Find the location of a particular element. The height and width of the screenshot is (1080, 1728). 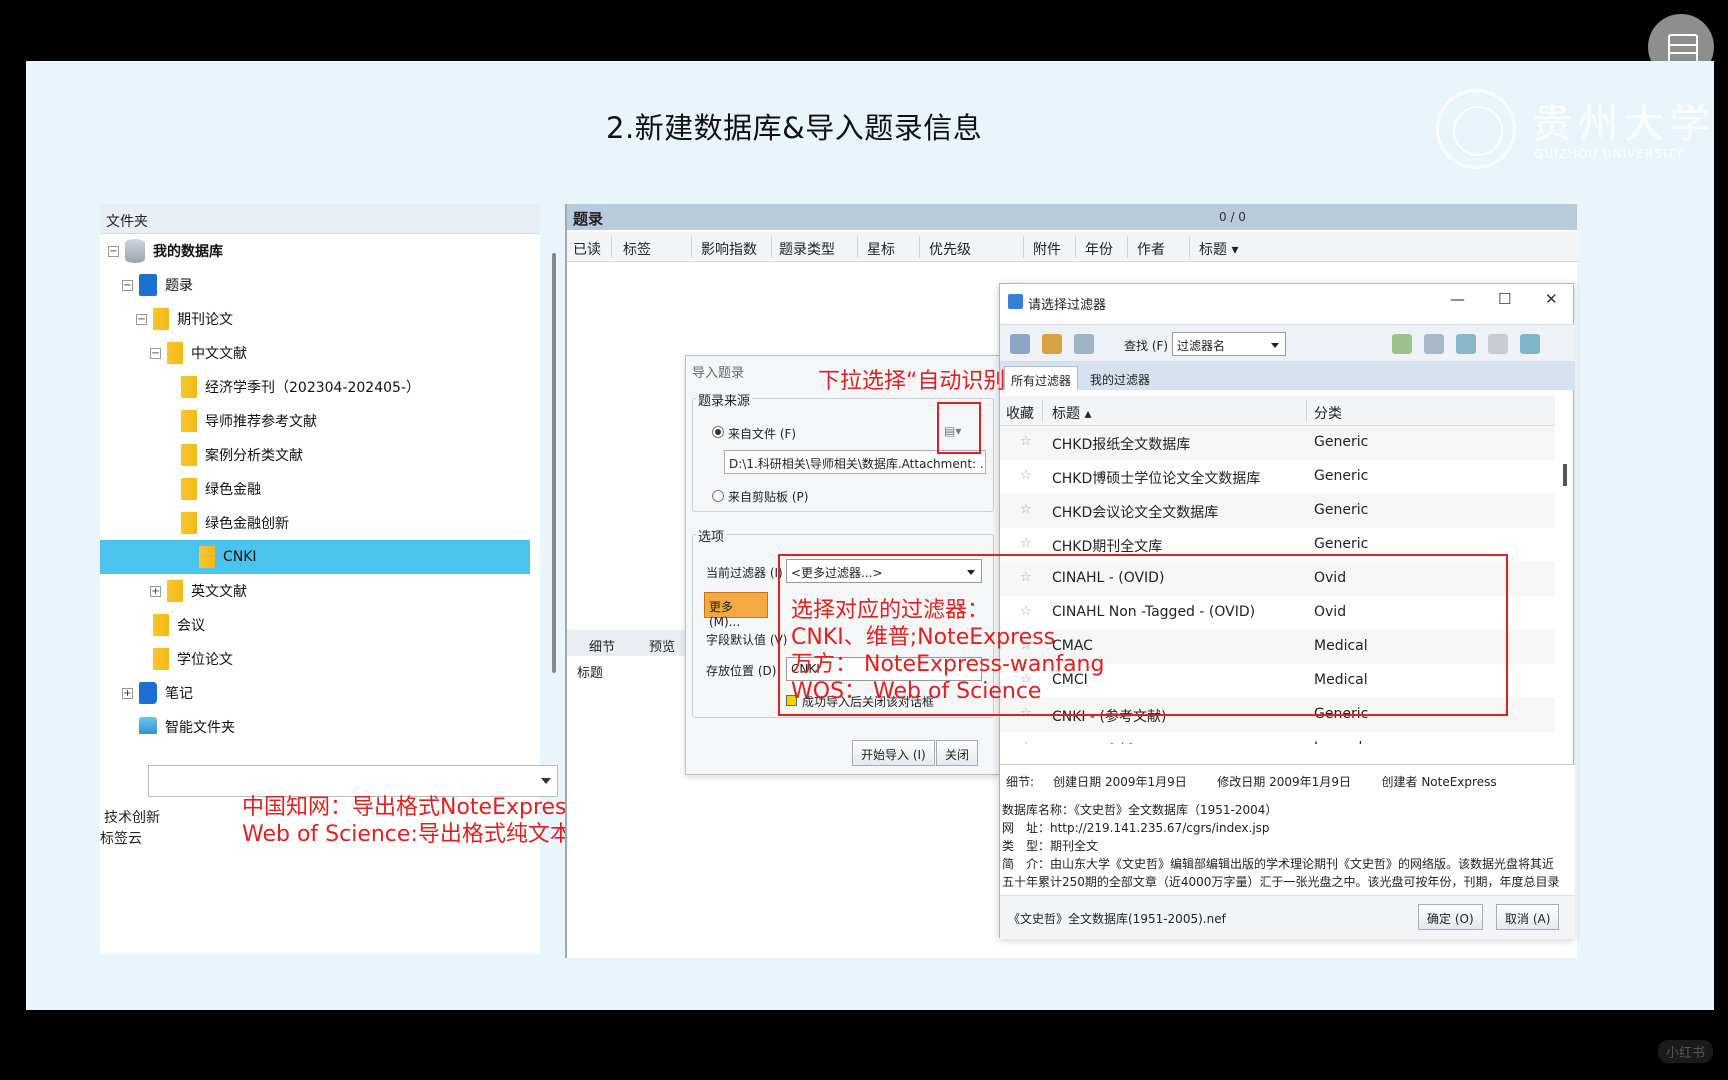

from-file-radio is located at coordinates (718, 432).